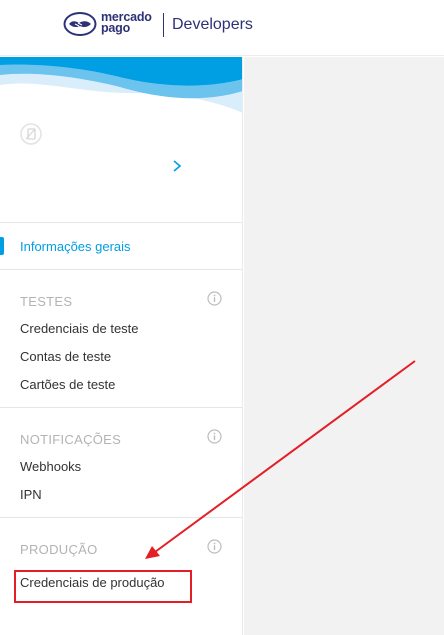  What do you see at coordinates (71, 439) in the screenshot?
I see `section-title-notificacoes: NOTIFICAÇÕES` at bounding box center [71, 439].